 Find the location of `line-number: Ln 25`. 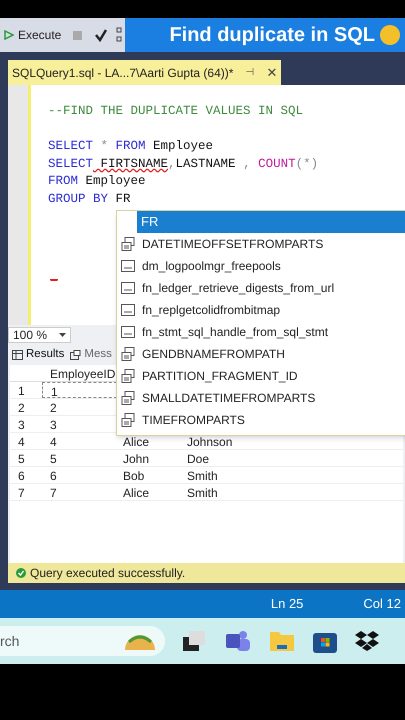

line-number: Ln 25 is located at coordinates (287, 604).